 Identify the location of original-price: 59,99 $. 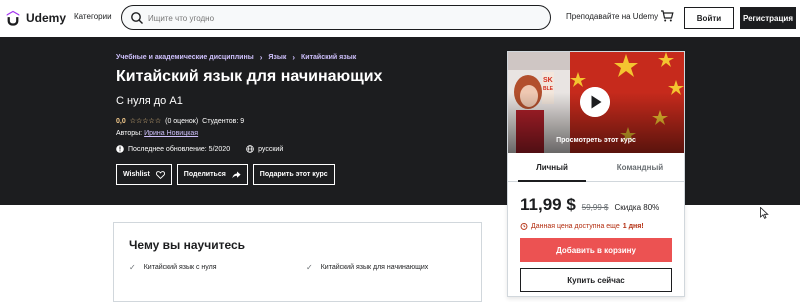
(595, 207).